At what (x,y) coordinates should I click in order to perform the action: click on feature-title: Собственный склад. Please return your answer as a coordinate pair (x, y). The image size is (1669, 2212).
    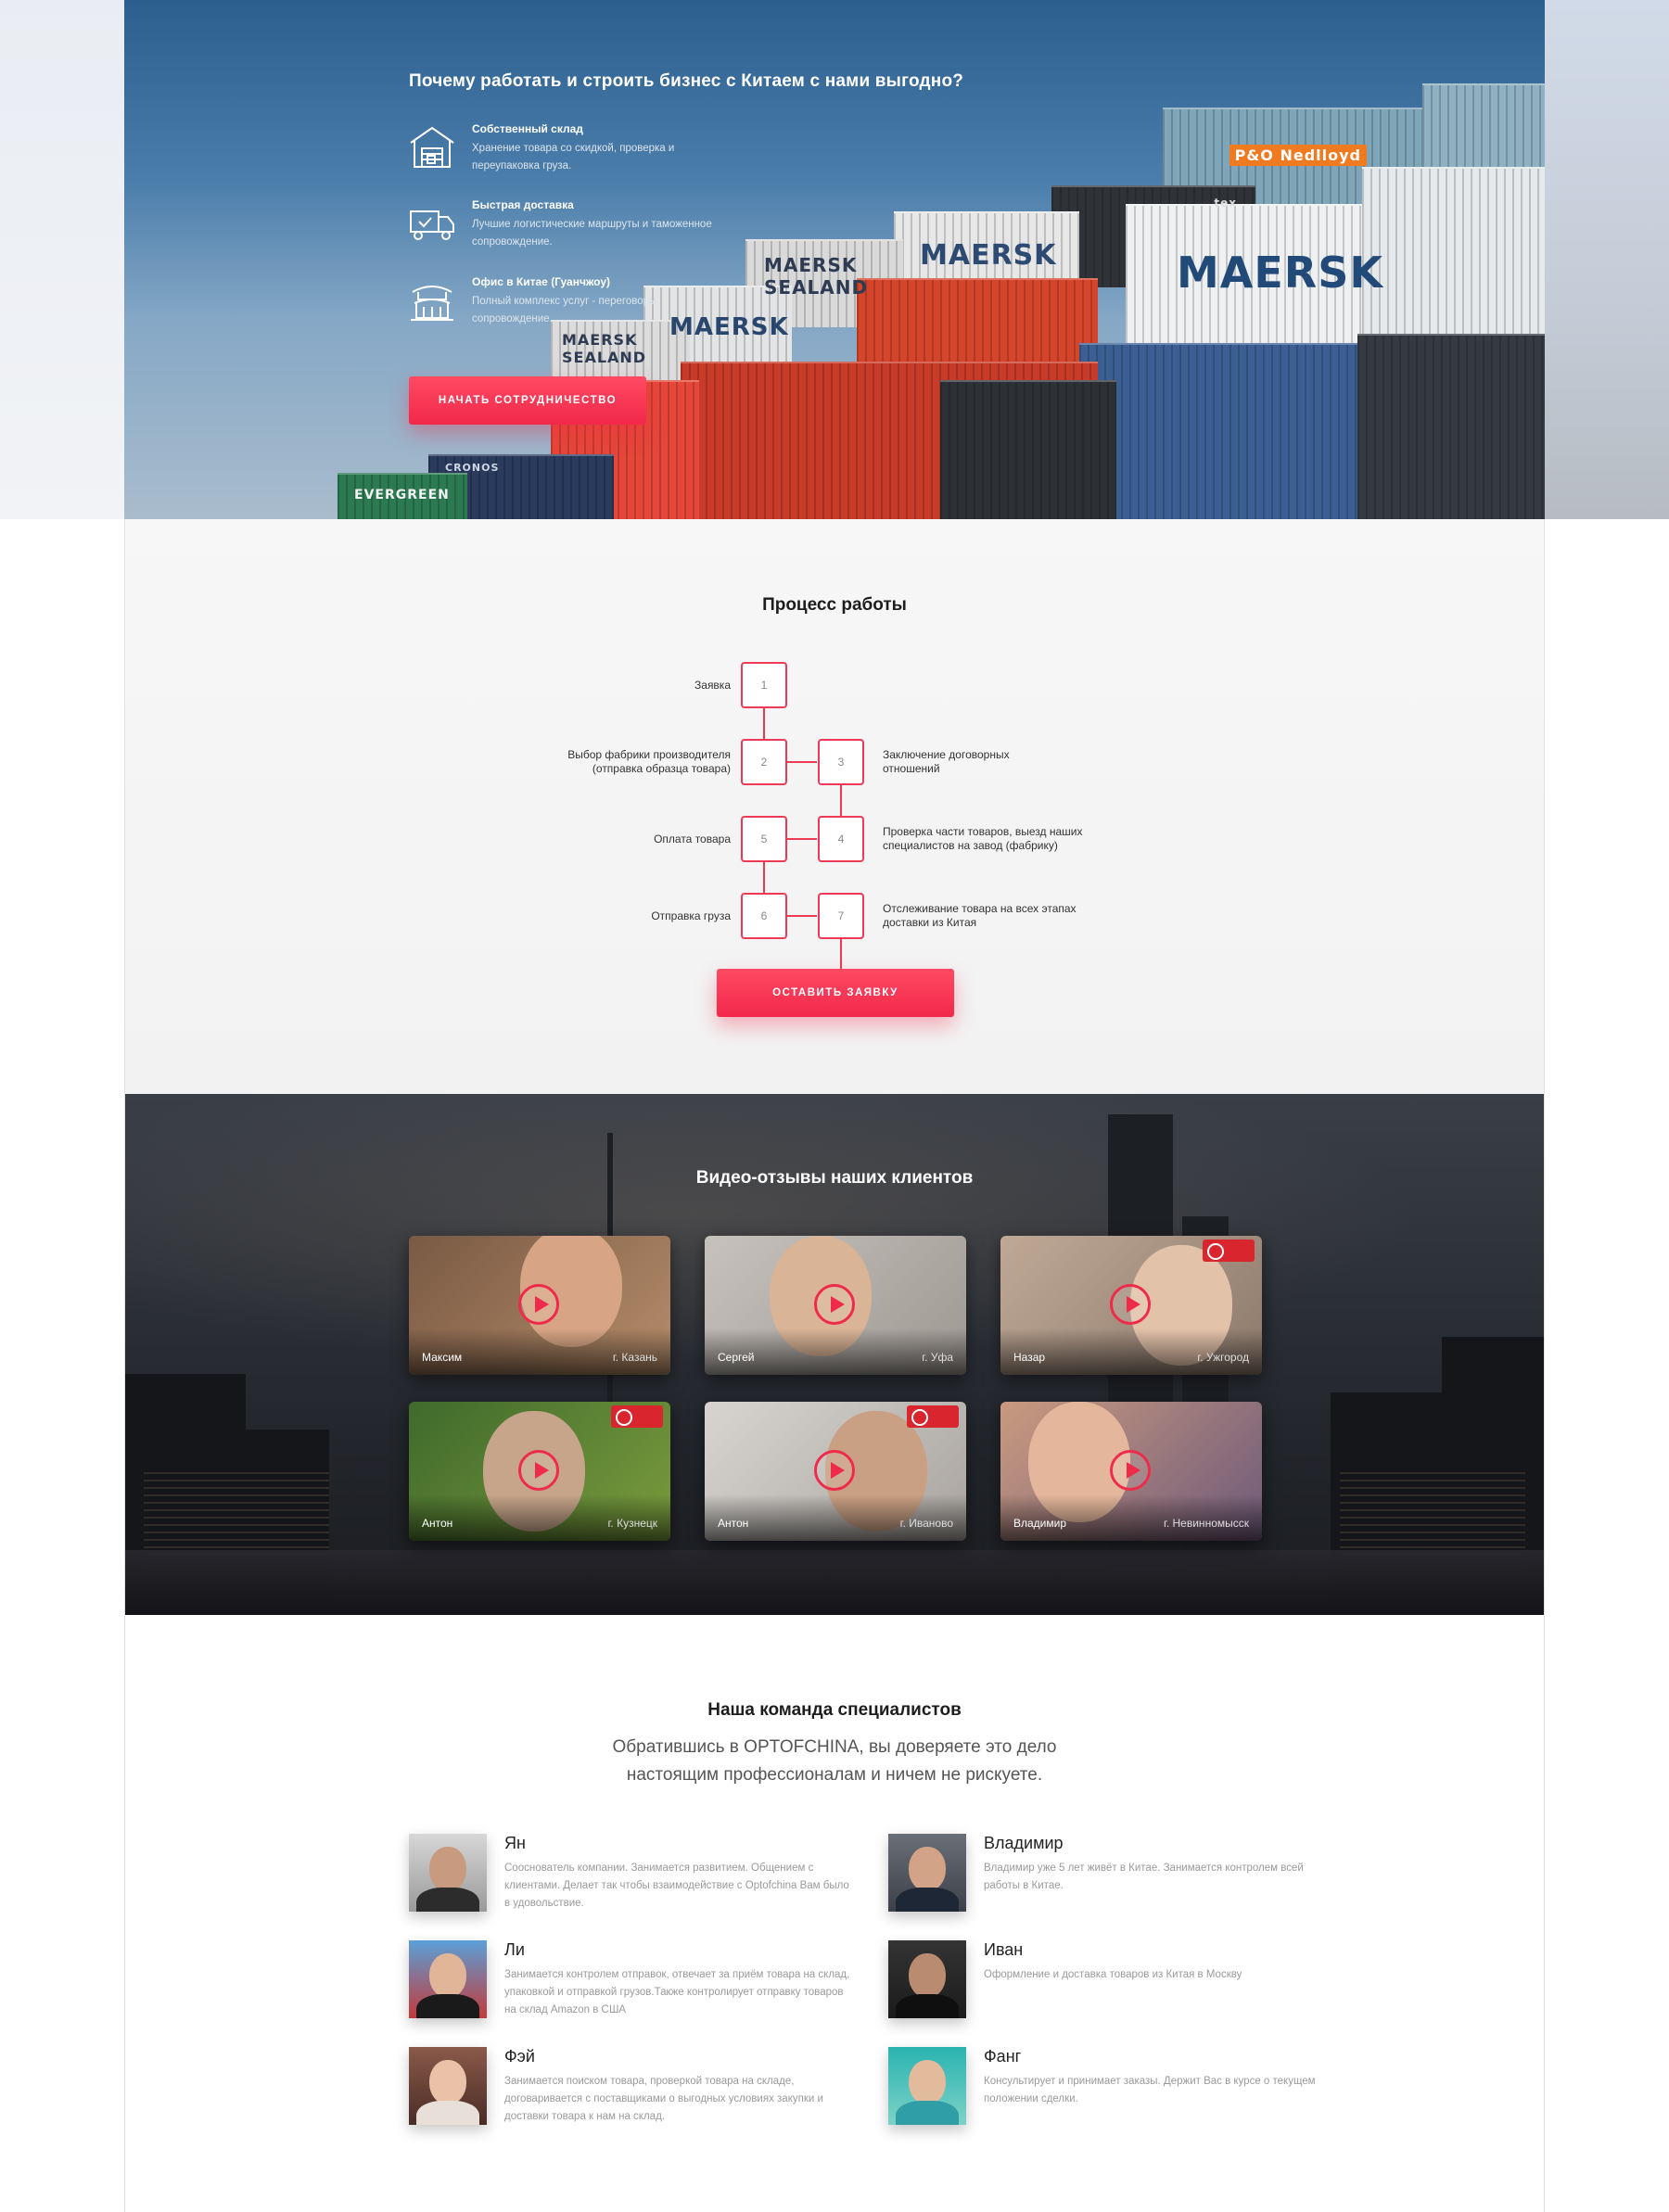
    Looking at the image, I should click on (527, 128).